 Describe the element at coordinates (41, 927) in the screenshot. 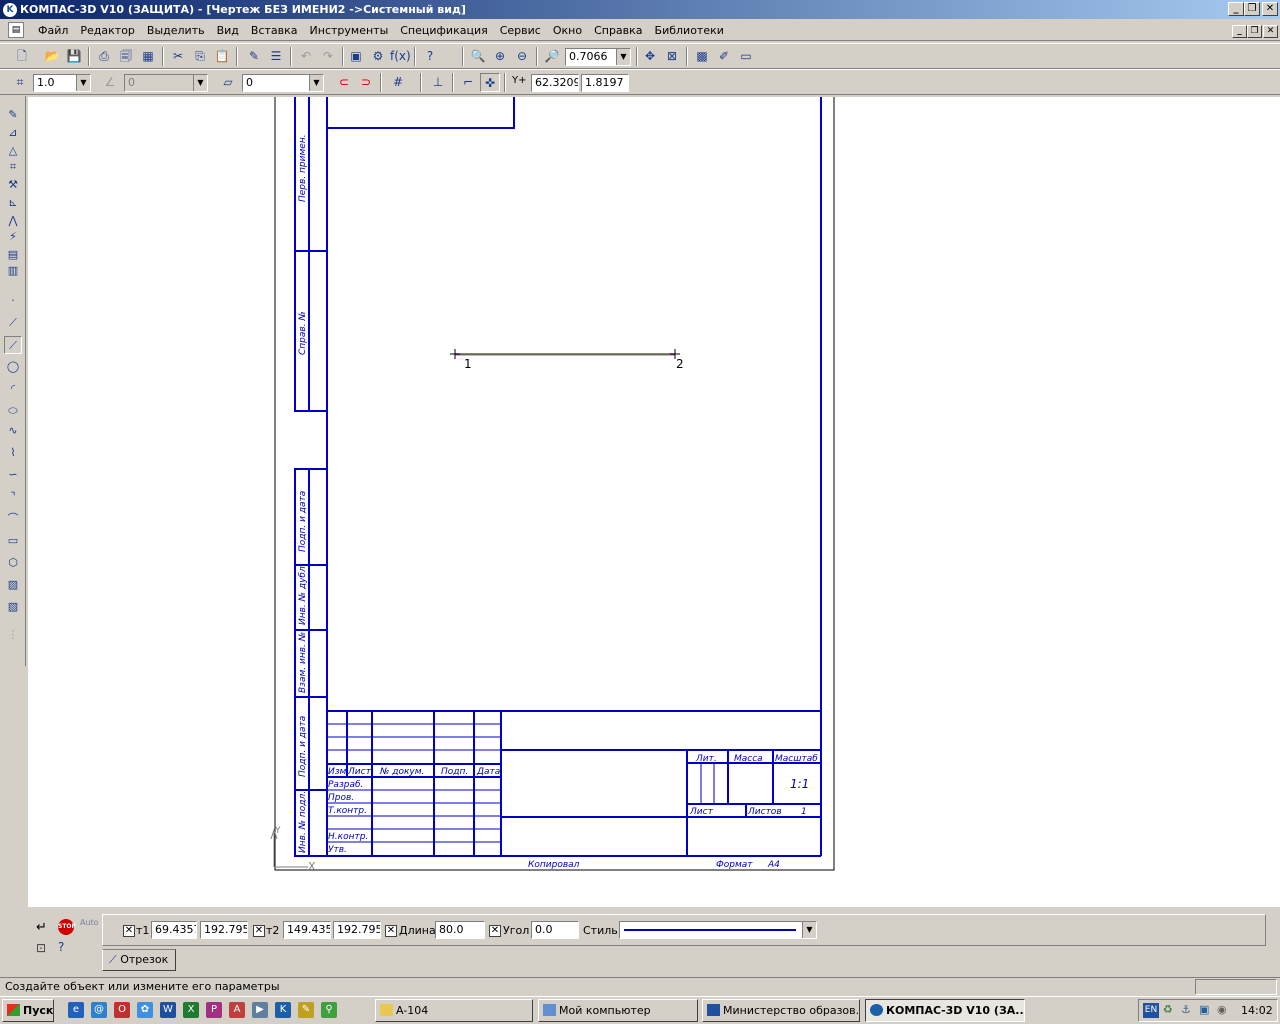

I see `create-object-icon: ↵` at that location.